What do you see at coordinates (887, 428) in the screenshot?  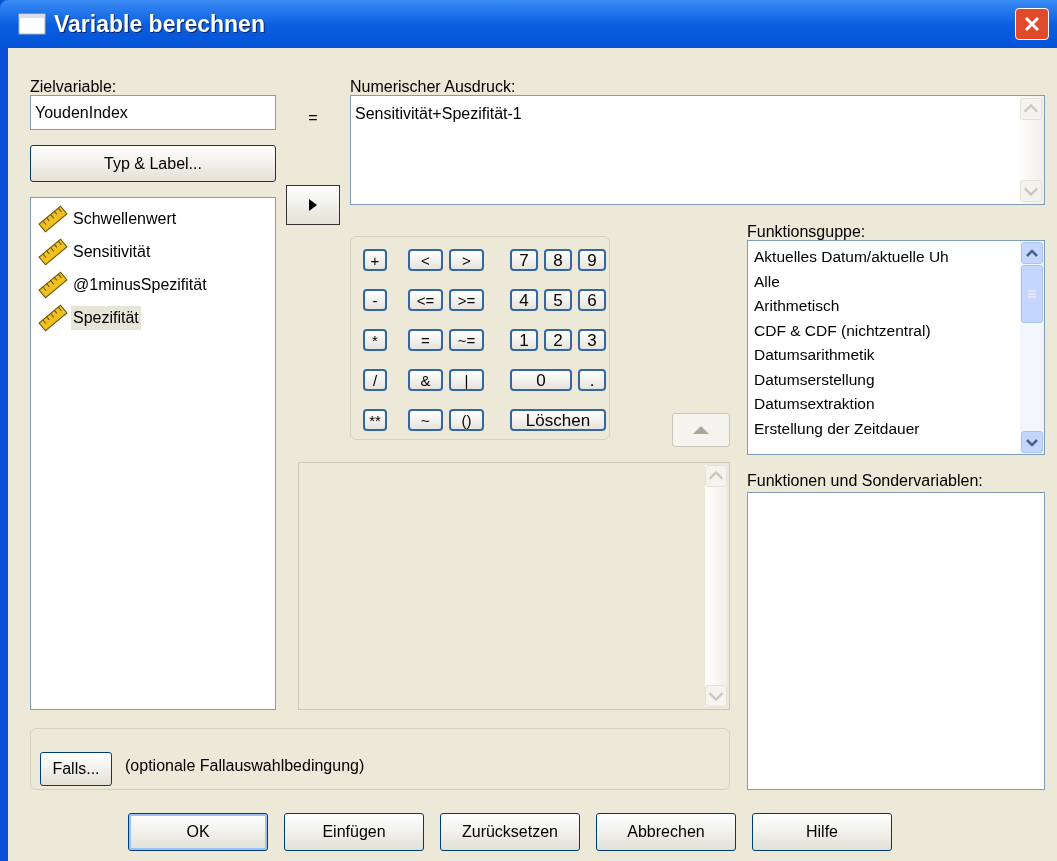 I see `list-item: Erstellung der Zeitdauer` at bounding box center [887, 428].